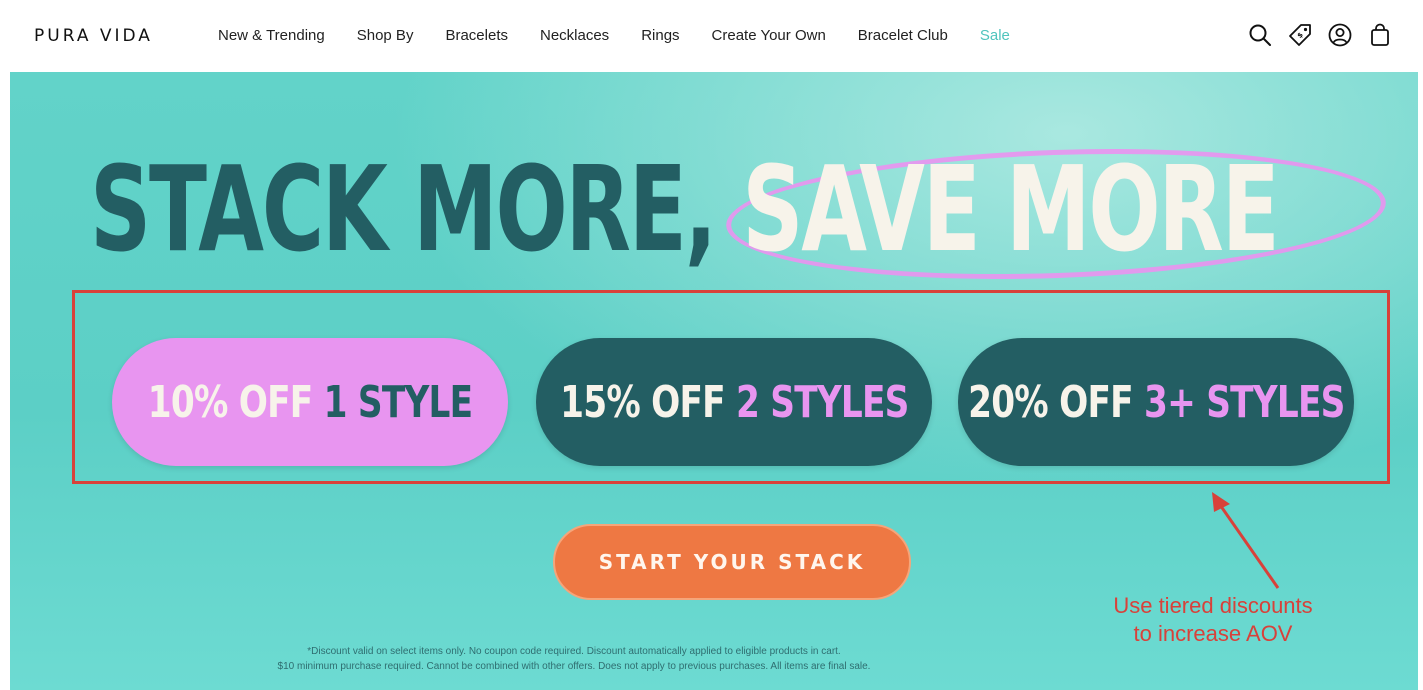  Describe the element at coordinates (1246, 540) in the screenshot. I see `annotation-arrow-icon` at that location.